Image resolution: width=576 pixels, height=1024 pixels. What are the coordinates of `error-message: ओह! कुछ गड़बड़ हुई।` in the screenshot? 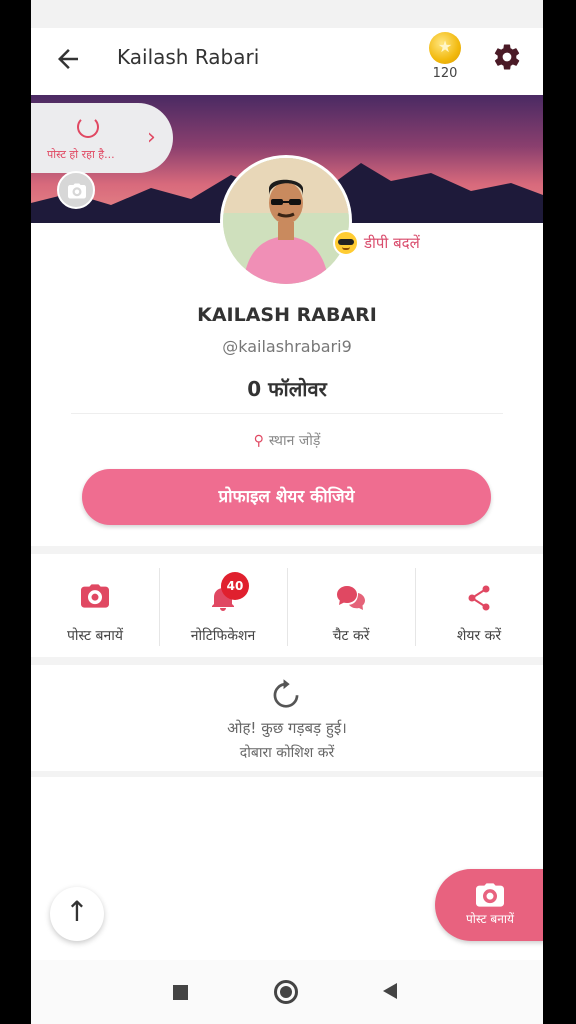 It's located at (287, 728).